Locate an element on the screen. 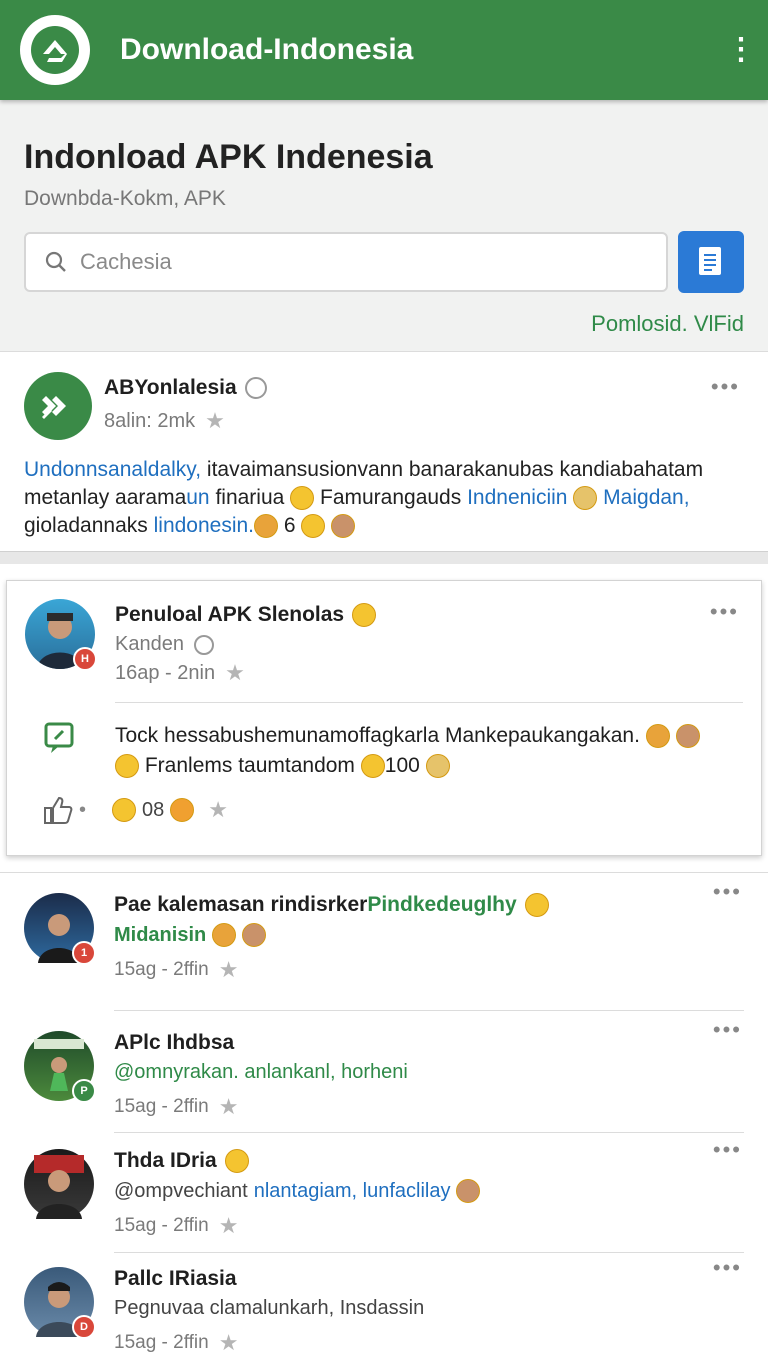 Image resolution: width=768 pixels, height=1363 pixels. card-text-line2: Franlems taumtandom is located at coordinates (249, 765).